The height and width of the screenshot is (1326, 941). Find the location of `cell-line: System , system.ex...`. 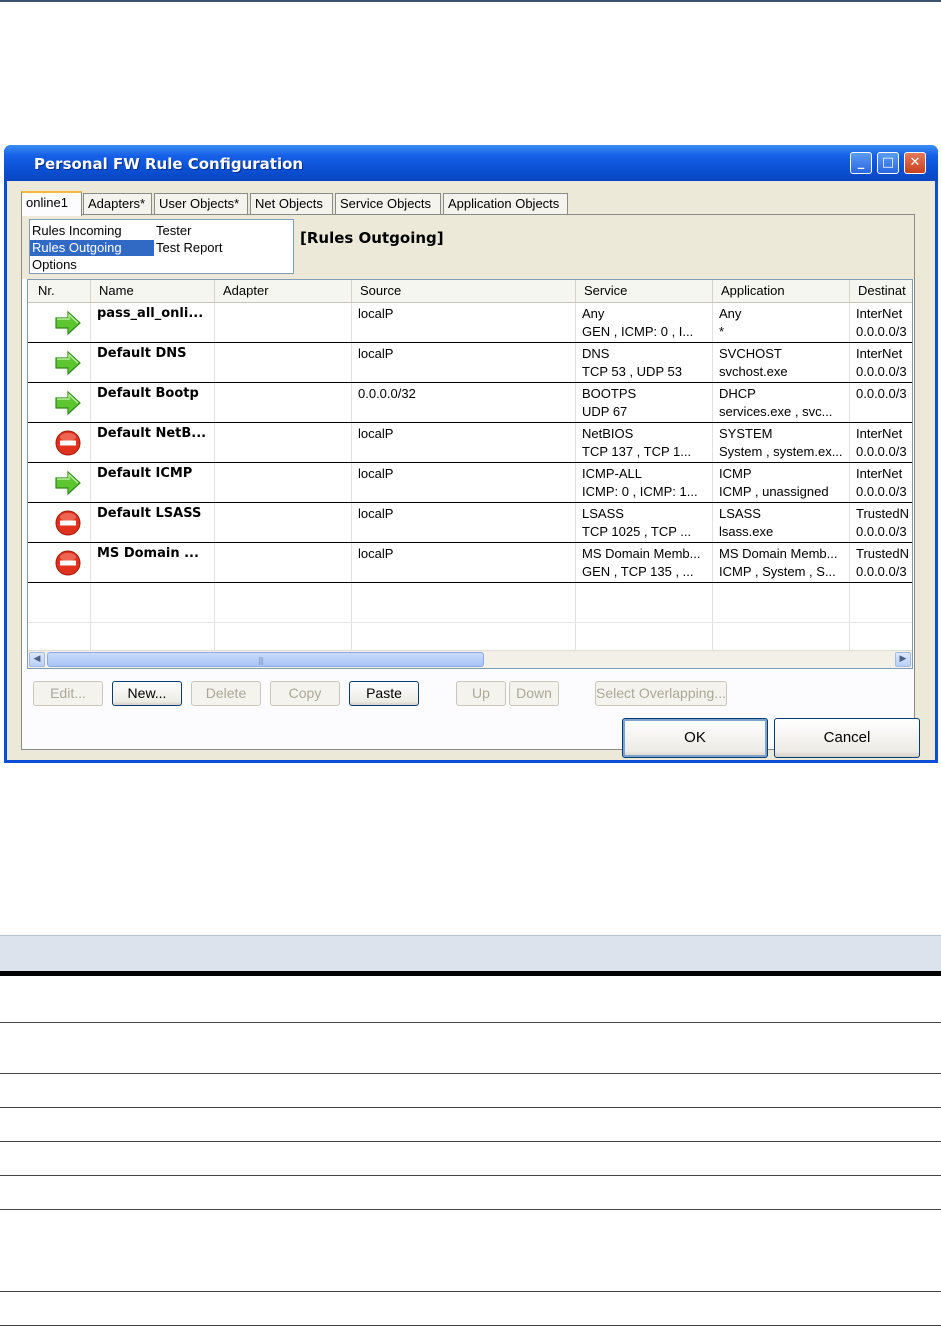

cell-line: System , system.ex... is located at coordinates (781, 451).